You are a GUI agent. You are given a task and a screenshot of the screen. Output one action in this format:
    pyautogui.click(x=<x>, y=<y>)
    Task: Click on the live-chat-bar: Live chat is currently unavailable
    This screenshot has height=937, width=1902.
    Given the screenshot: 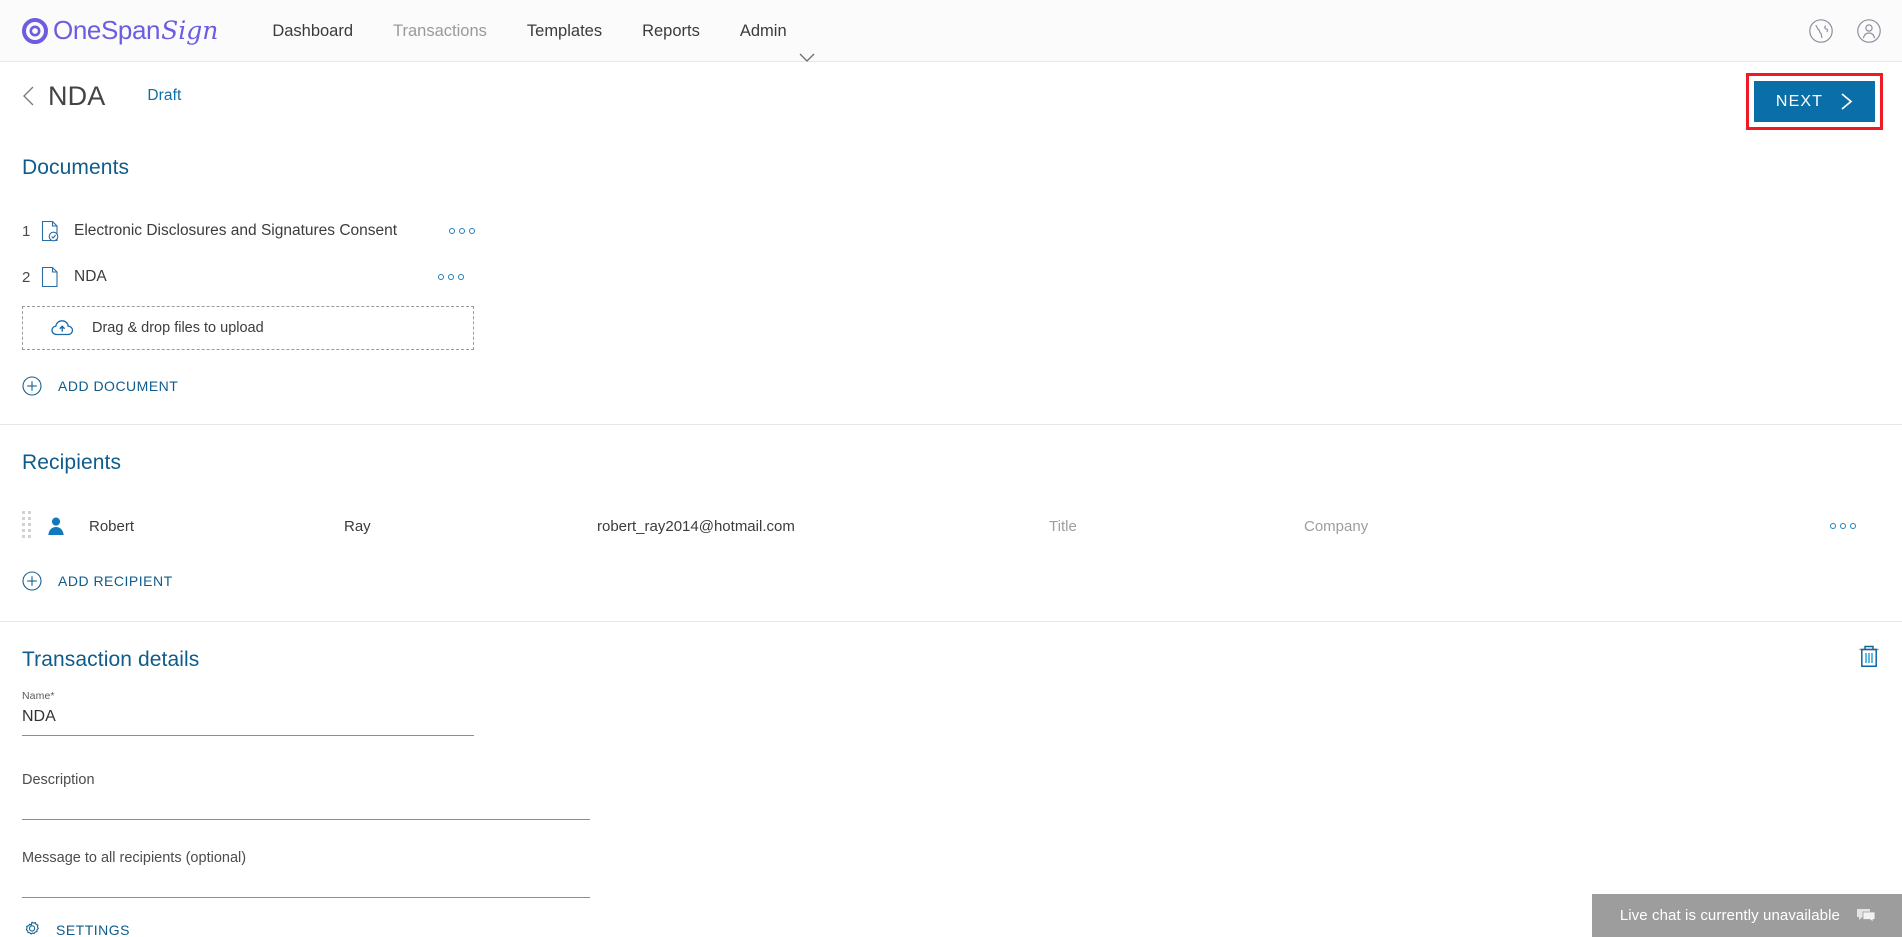 What is the action you would take?
    pyautogui.click(x=1746, y=915)
    